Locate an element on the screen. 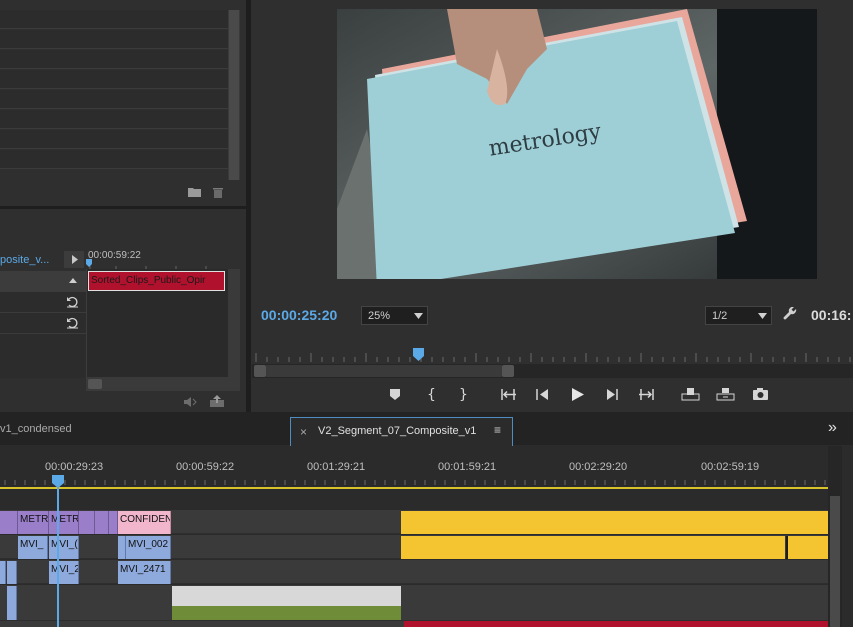 This screenshot has width=853, height=627. project-panel is located at coordinates (123, 103).